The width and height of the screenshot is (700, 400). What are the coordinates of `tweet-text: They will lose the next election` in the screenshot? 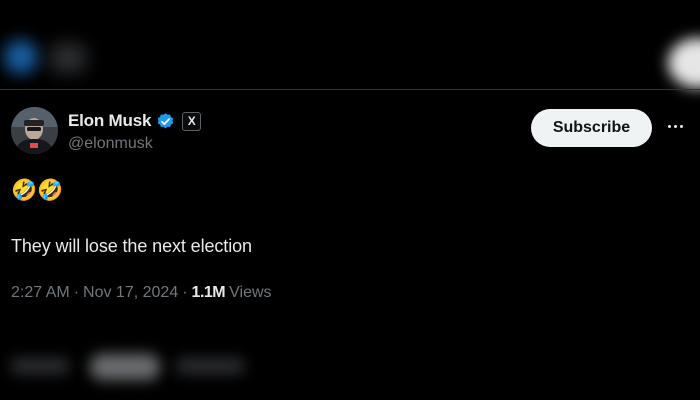 It's located at (131, 246).